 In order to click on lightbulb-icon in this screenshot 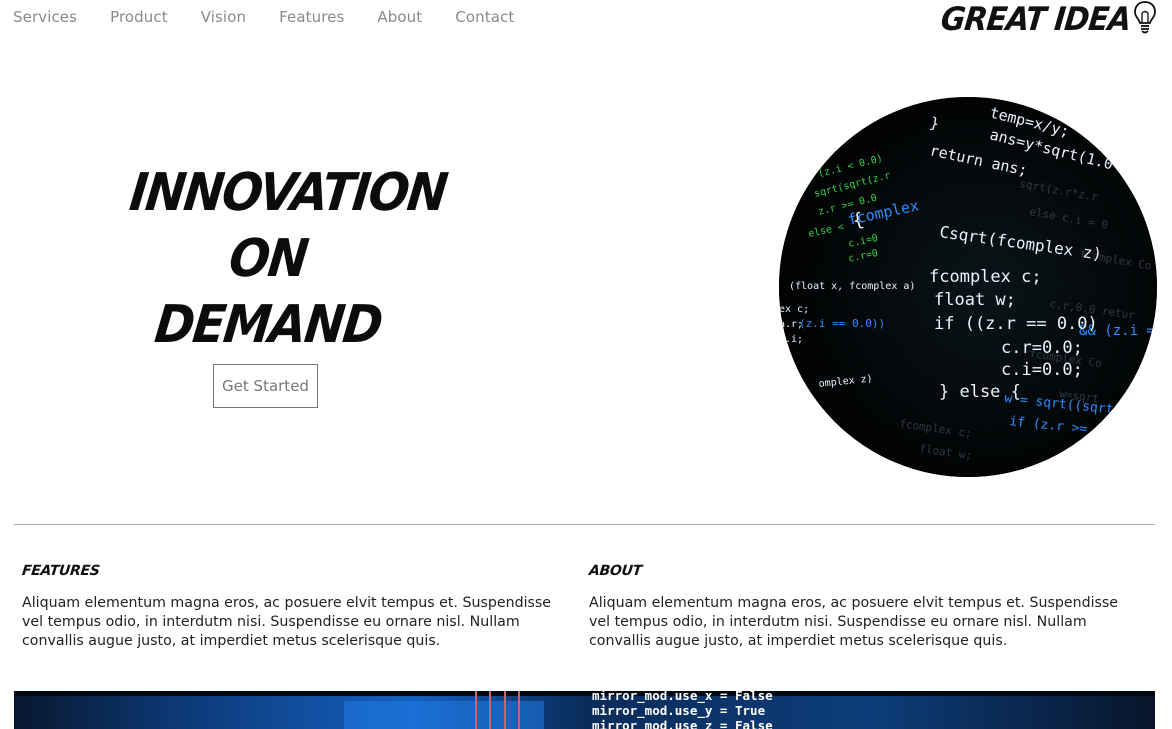, I will do `click(1145, 20)`.